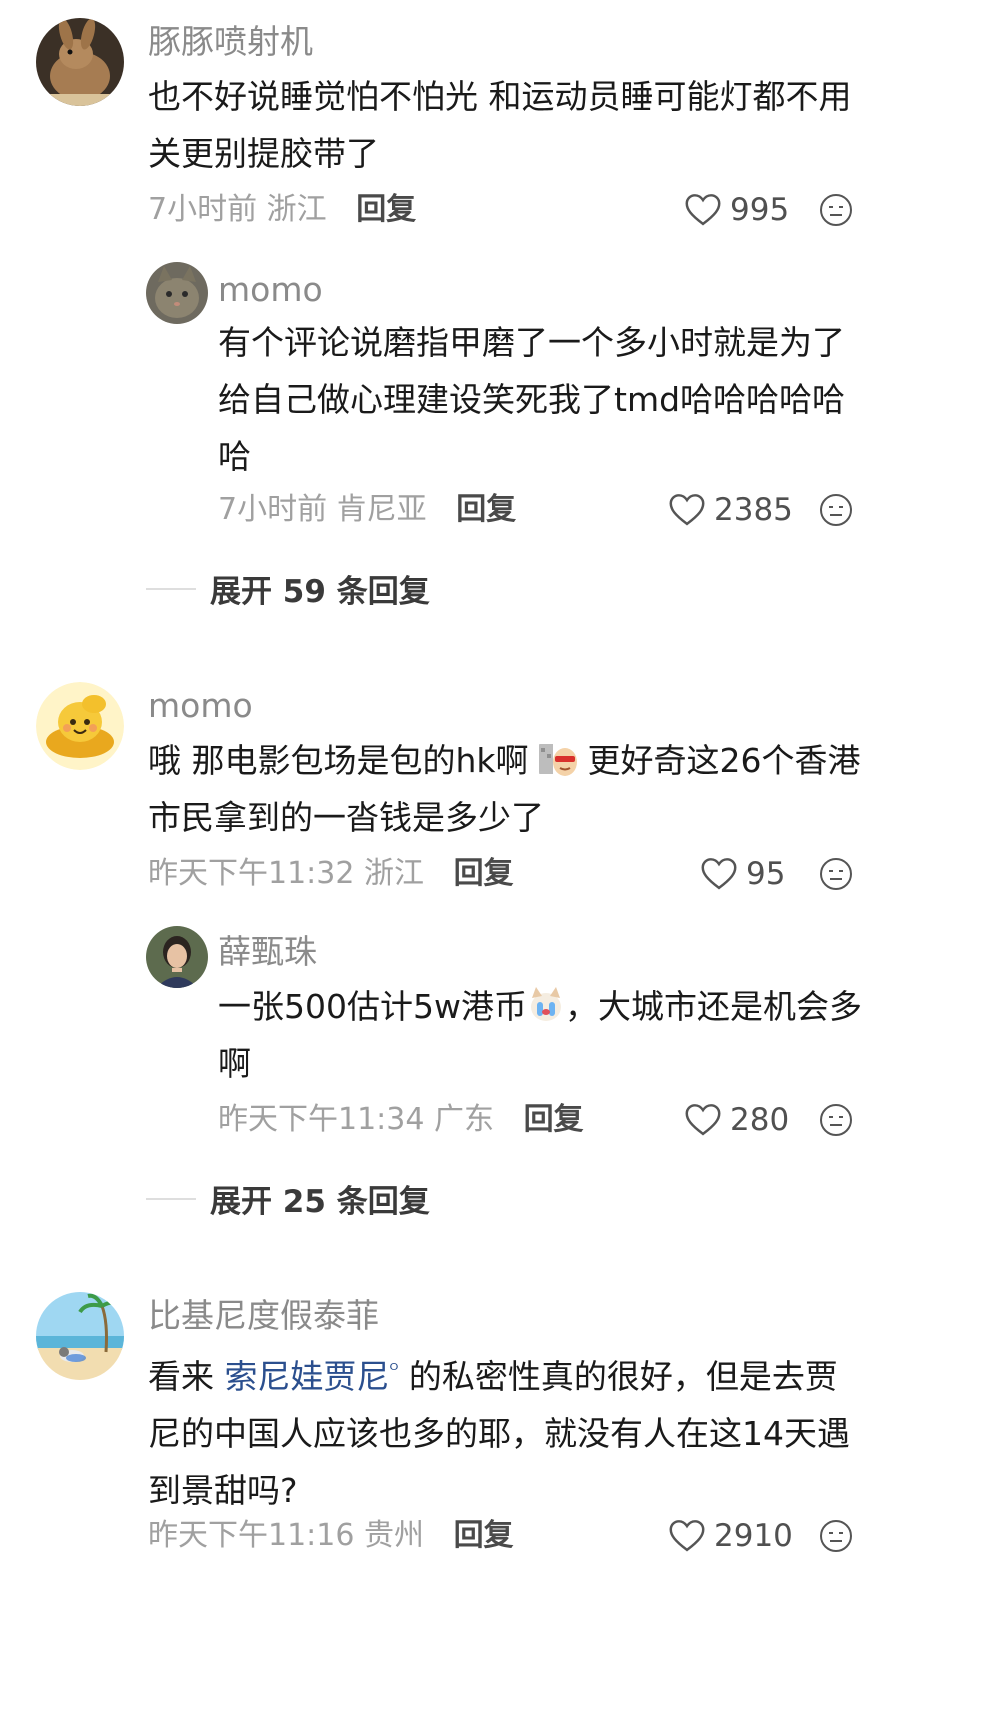 Image resolution: width=989 pixels, height=1714 pixels. I want to click on comment-time: 昨天下午11:16, so click(251, 1535).